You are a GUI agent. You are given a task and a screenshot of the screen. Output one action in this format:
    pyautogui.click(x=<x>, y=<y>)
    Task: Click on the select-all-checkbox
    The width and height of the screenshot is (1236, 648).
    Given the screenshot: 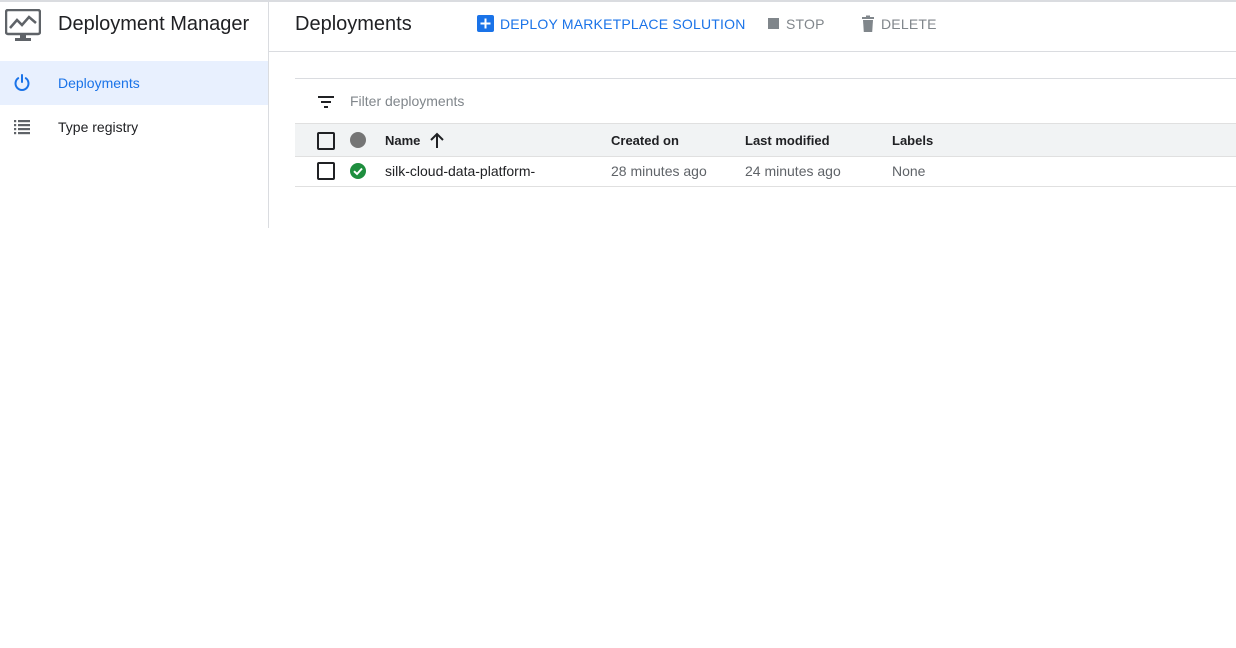 What is the action you would take?
    pyautogui.click(x=326, y=141)
    